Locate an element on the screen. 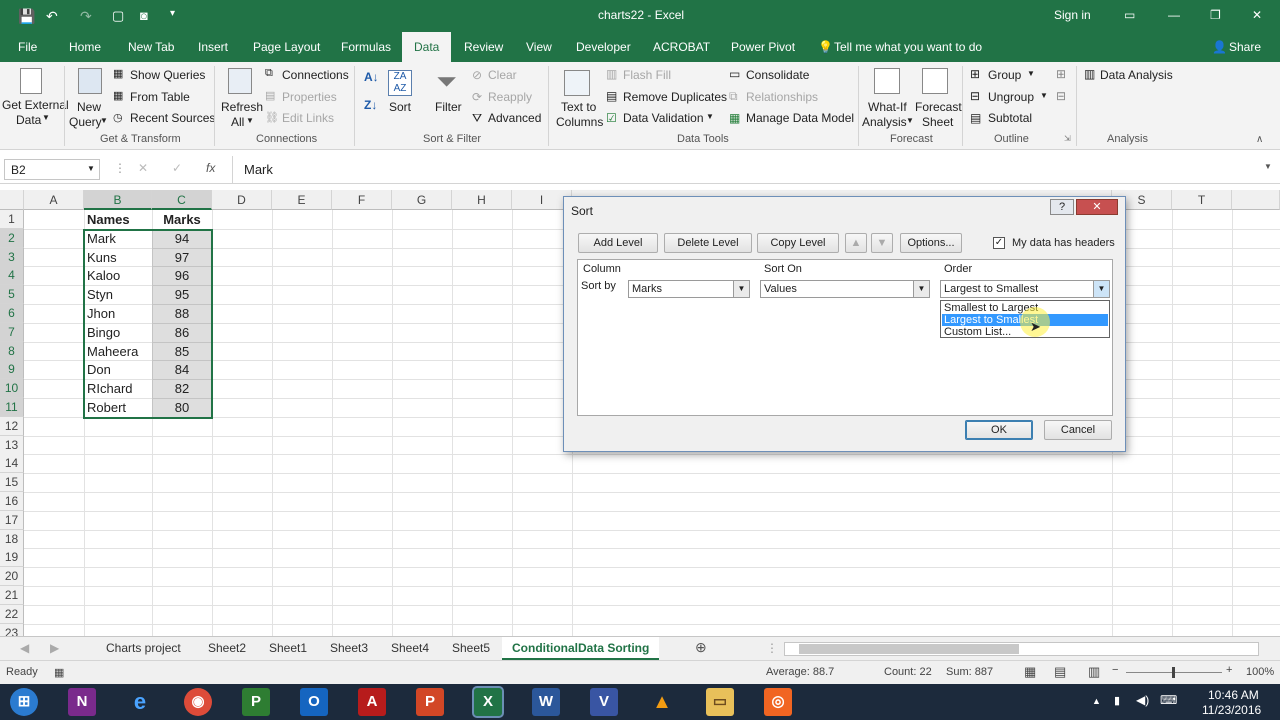  vlc-icon: ▲ is located at coordinates (662, 702).